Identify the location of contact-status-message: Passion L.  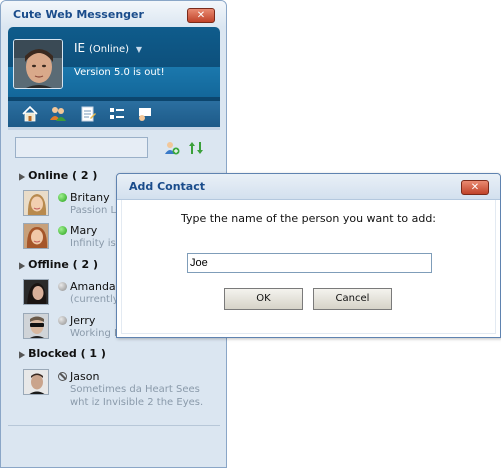
(93, 210).